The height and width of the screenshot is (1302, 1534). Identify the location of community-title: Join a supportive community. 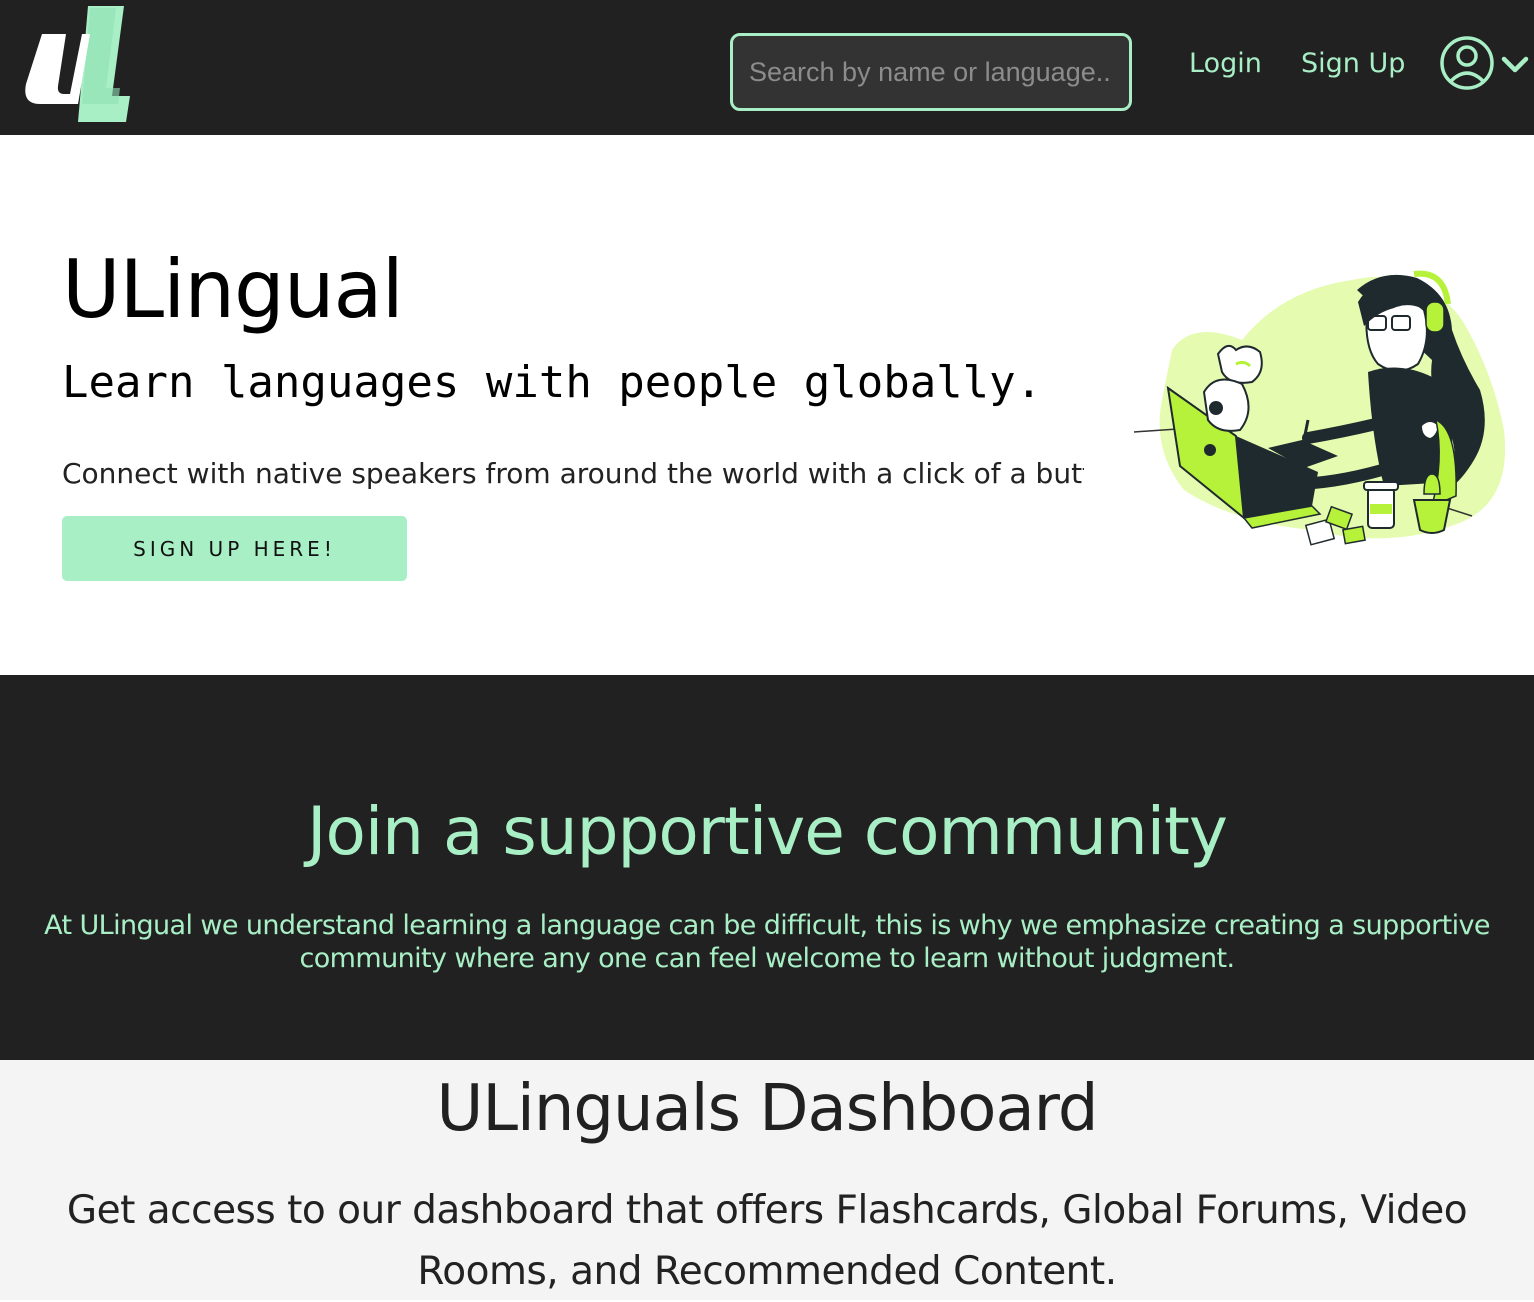
(767, 831).